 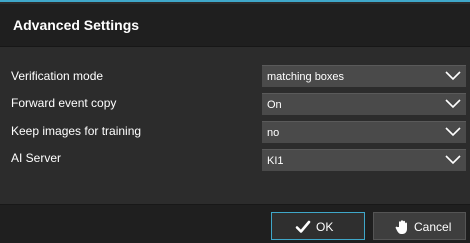 What do you see at coordinates (433, 227) in the screenshot?
I see `cancel-button-label: Cancel` at bounding box center [433, 227].